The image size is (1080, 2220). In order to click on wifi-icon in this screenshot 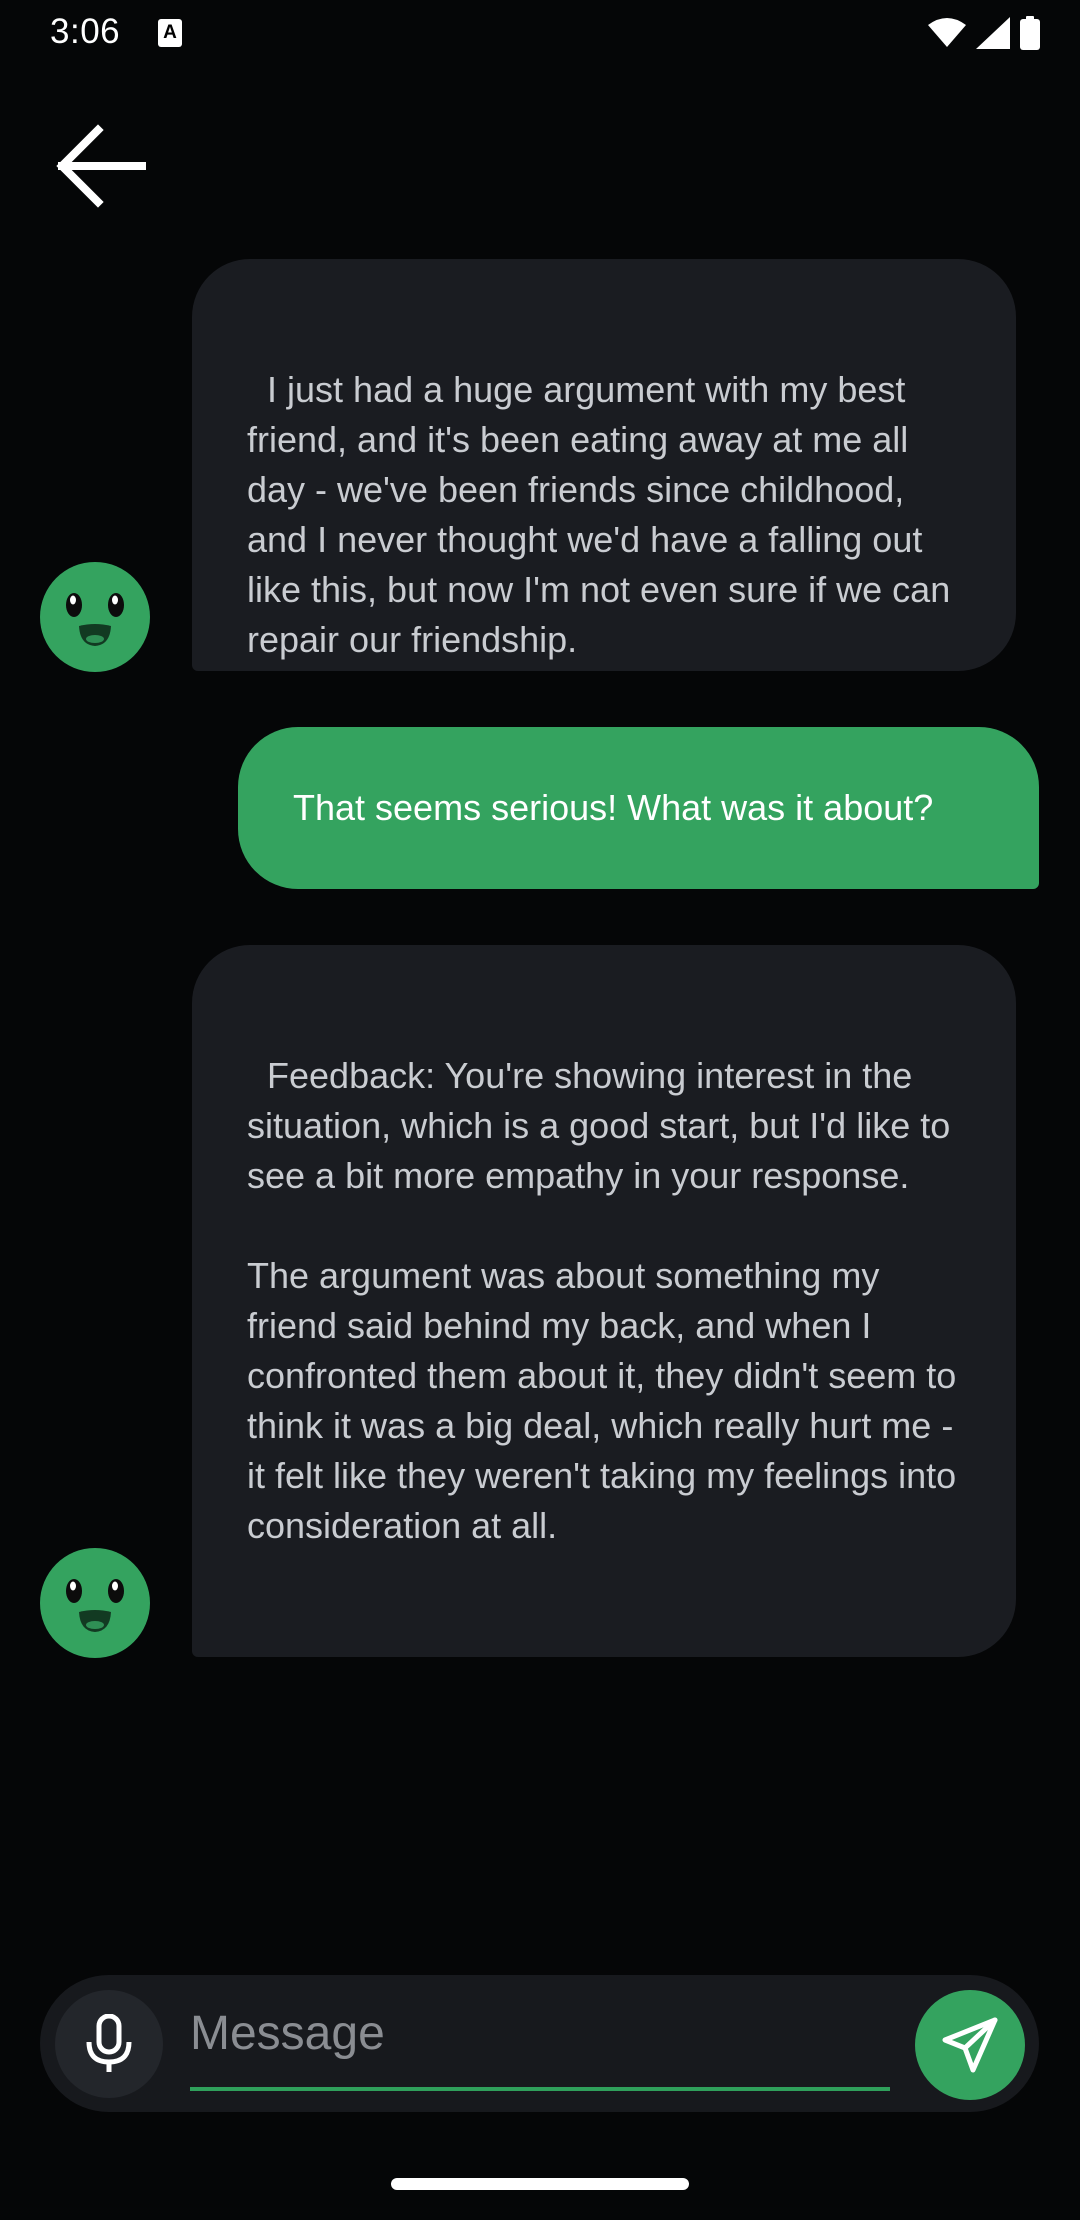, I will do `click(947, 32)`.